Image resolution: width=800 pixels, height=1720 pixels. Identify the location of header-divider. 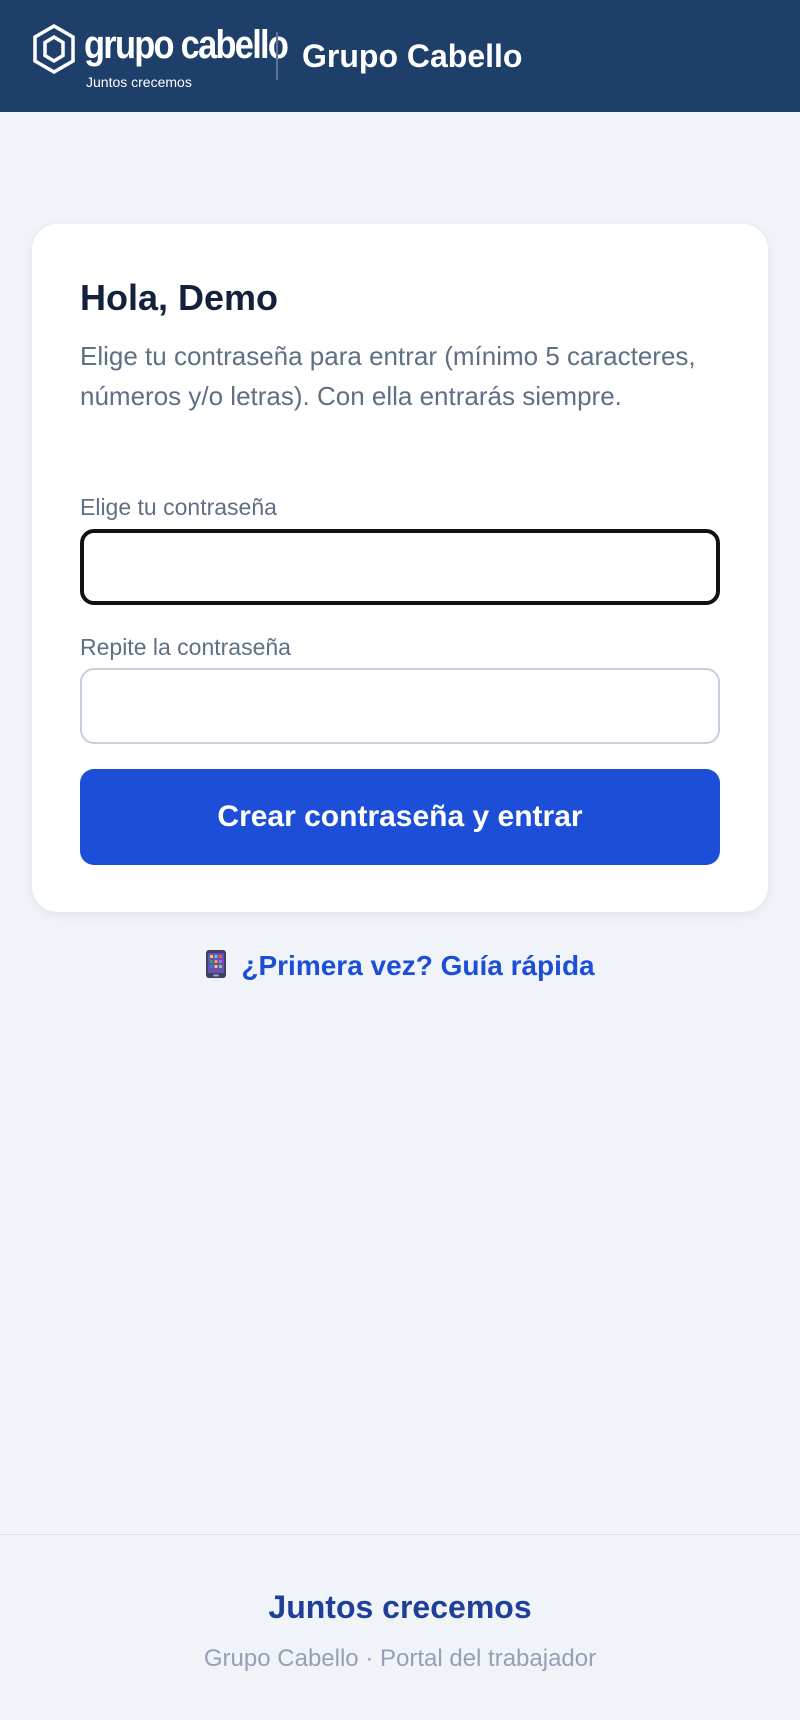
(277, 56).